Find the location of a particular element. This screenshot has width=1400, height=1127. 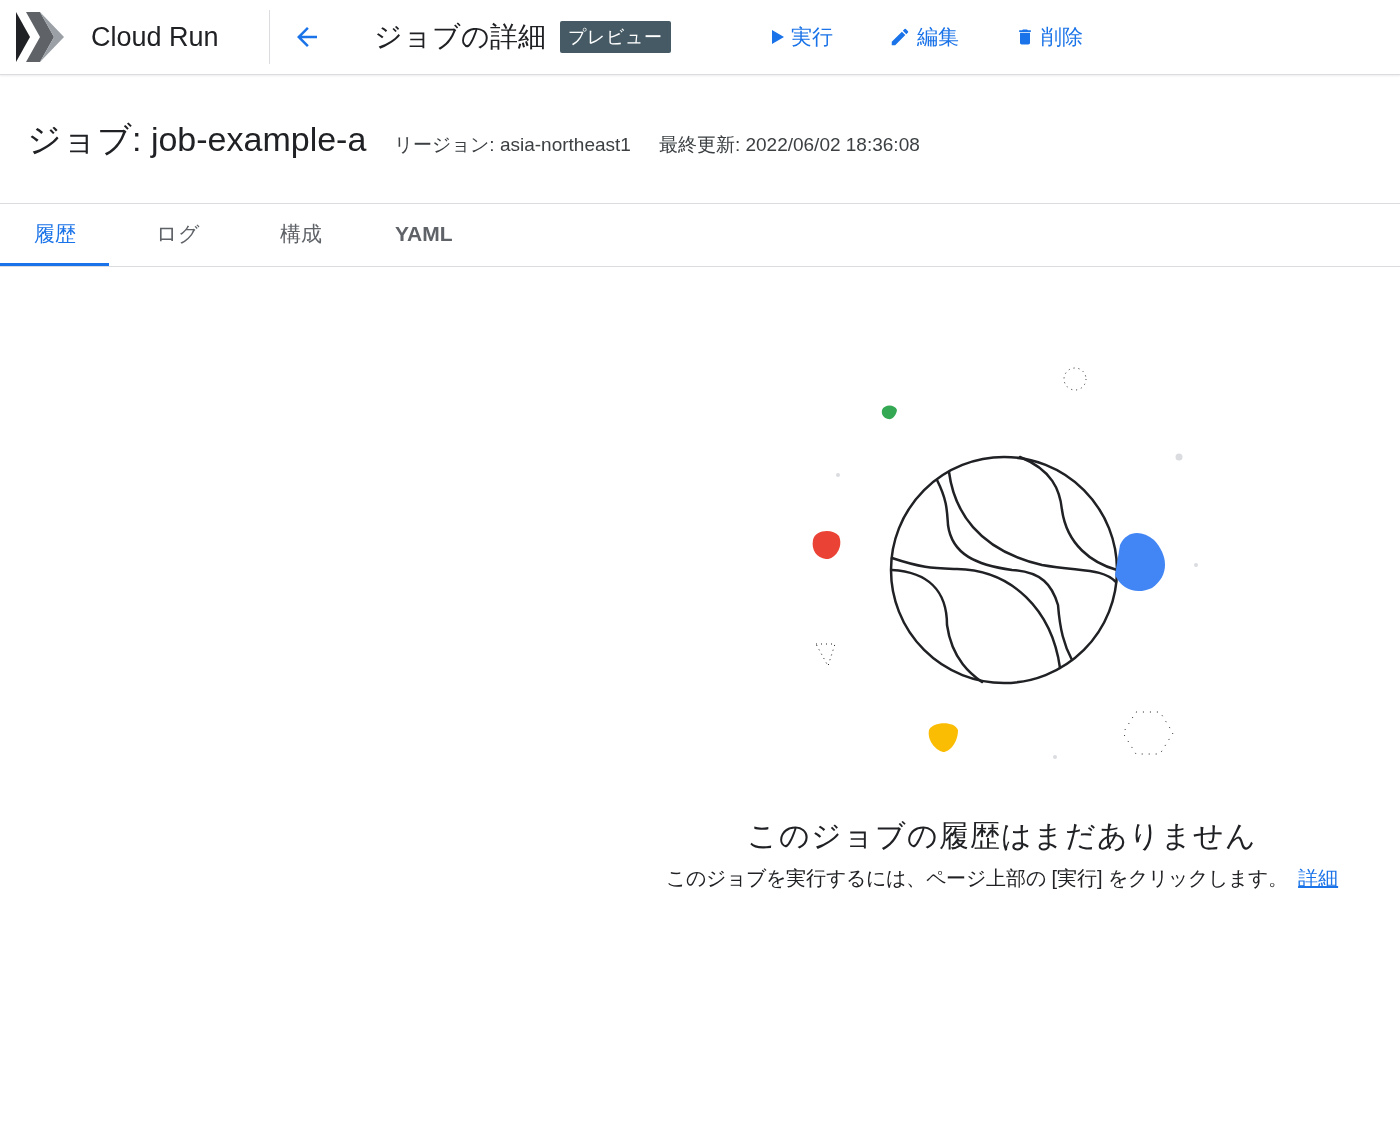

product-name: Cloud Run is located at coordinates (155, 37).